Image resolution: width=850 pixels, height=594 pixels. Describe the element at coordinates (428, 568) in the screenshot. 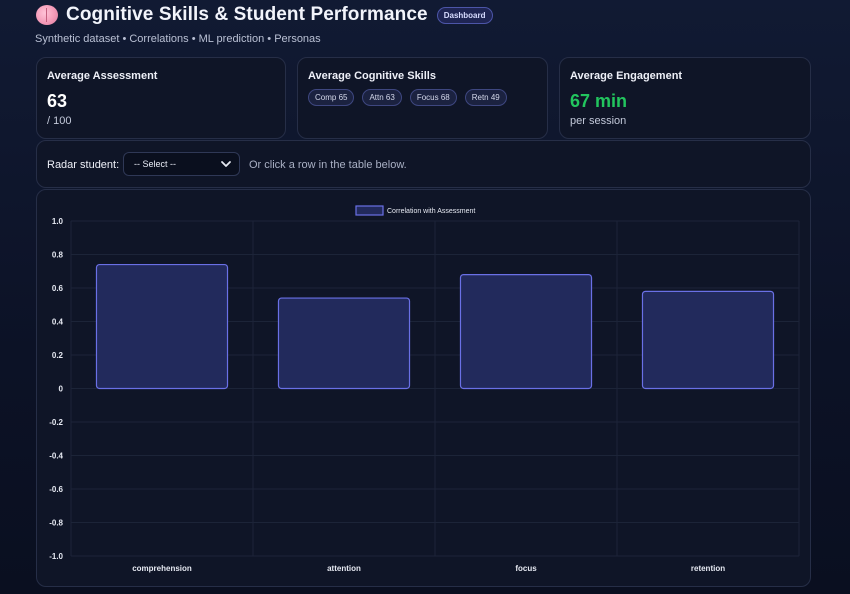

I see `x-axis-ticks: comprehension attention focus retention` at that location.